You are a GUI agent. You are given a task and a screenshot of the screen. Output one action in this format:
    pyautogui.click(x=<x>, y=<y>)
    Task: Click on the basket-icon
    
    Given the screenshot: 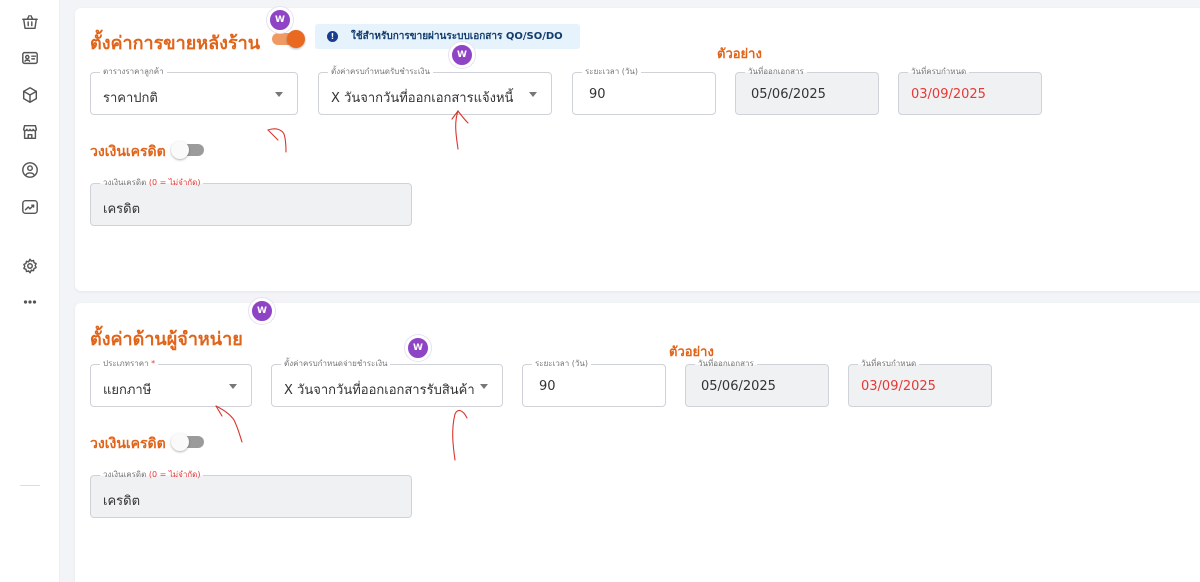 What is the action you would take?
    pyautogui.click(x=30, y=22)
    